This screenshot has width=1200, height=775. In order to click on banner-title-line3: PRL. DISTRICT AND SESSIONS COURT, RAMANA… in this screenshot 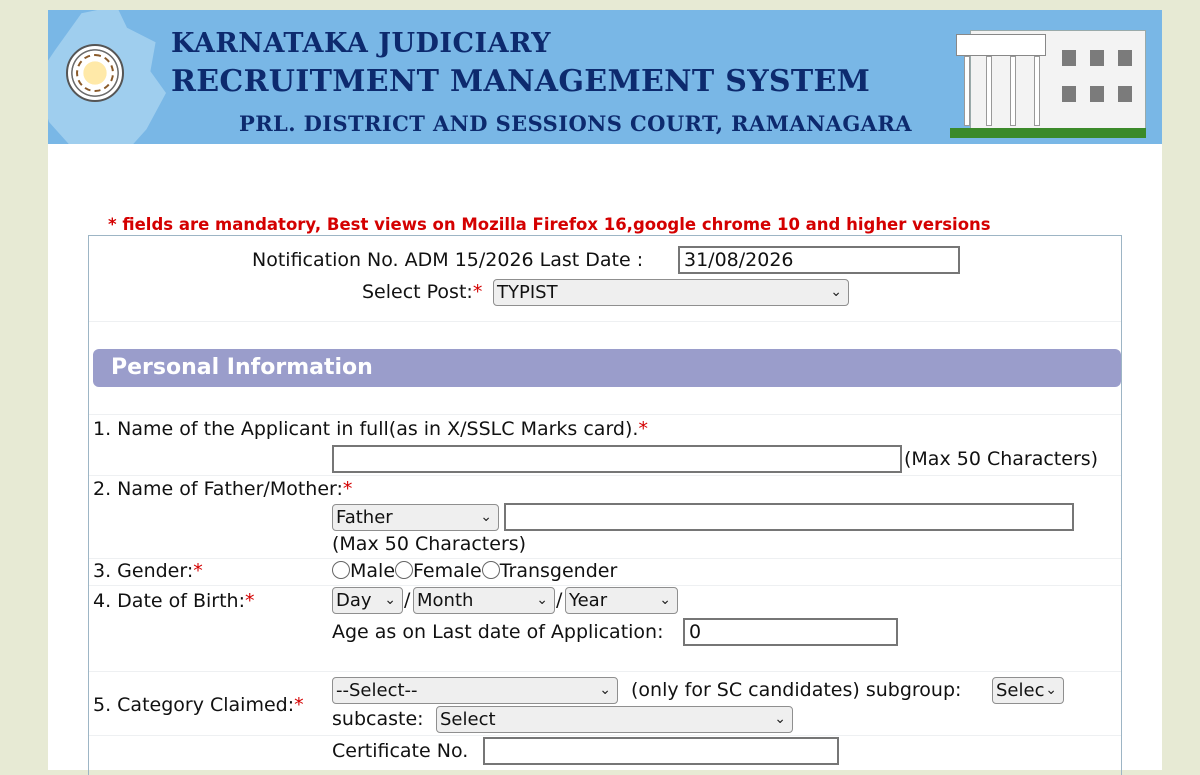, I will do `click(575, 123)`.